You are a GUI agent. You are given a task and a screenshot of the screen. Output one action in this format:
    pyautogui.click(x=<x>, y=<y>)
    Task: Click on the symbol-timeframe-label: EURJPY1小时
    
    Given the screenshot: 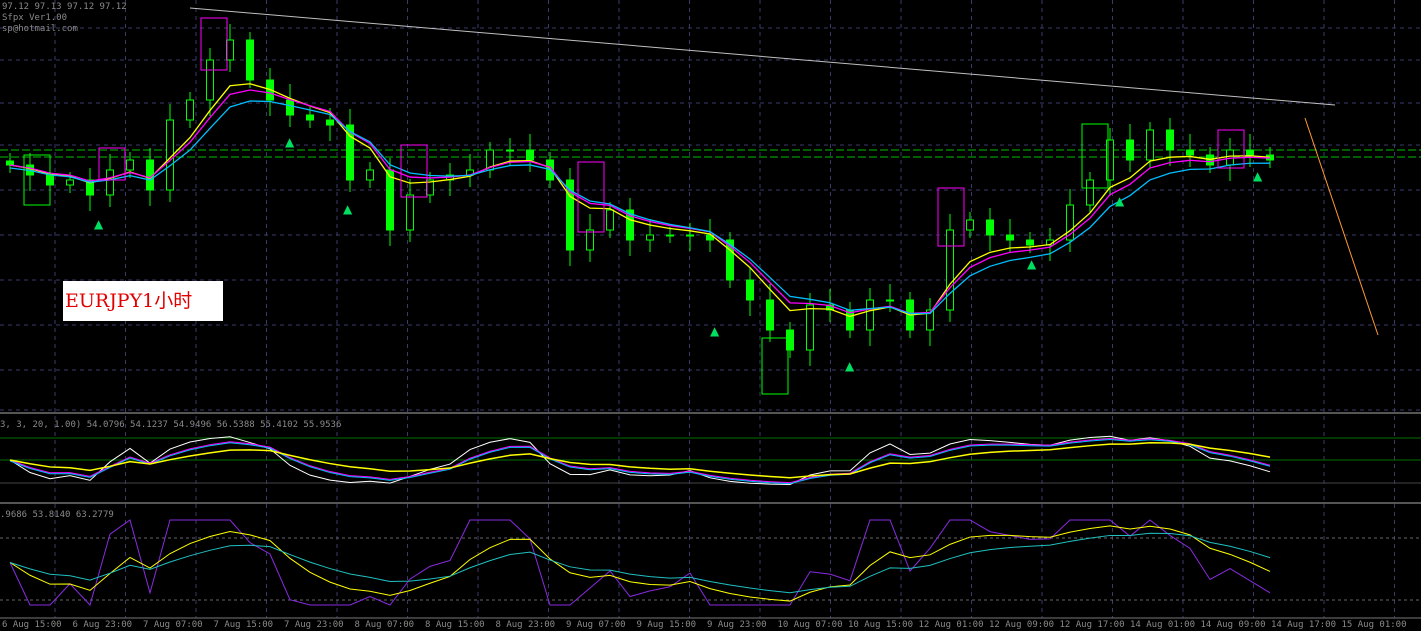 What is the action you would take?
    pyautogui.click(x=143, y=301)
    